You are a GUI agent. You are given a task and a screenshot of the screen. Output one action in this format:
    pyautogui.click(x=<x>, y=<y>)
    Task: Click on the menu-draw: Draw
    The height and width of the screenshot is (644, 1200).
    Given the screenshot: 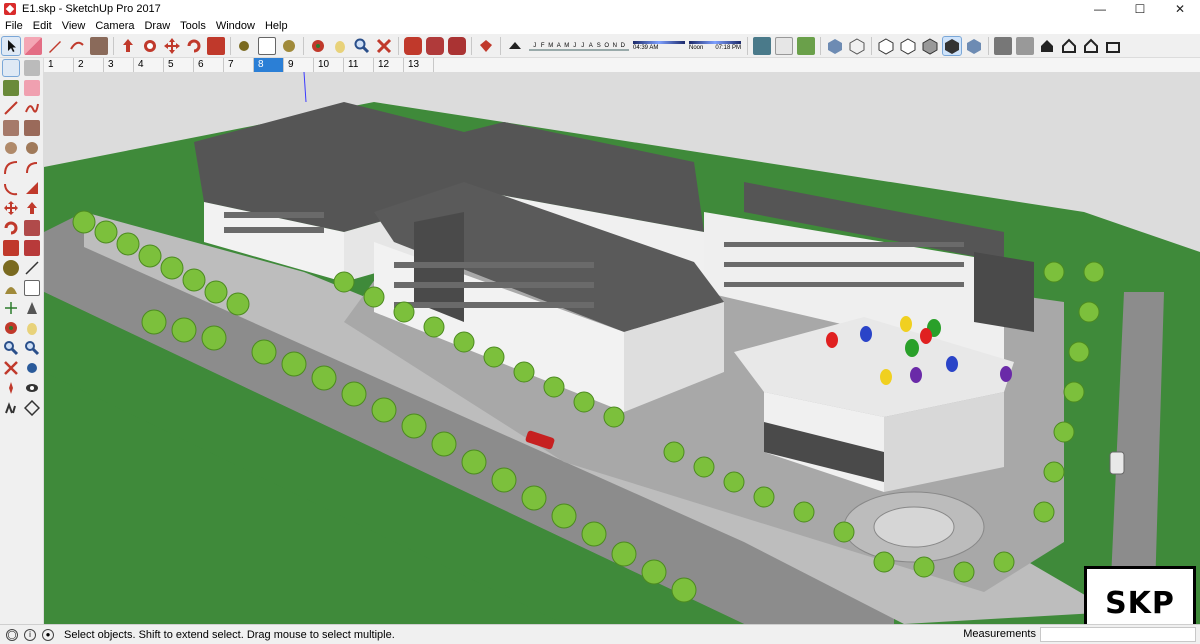 What is the action you would take?
    pyautogui.click(x=157, y=26)
    